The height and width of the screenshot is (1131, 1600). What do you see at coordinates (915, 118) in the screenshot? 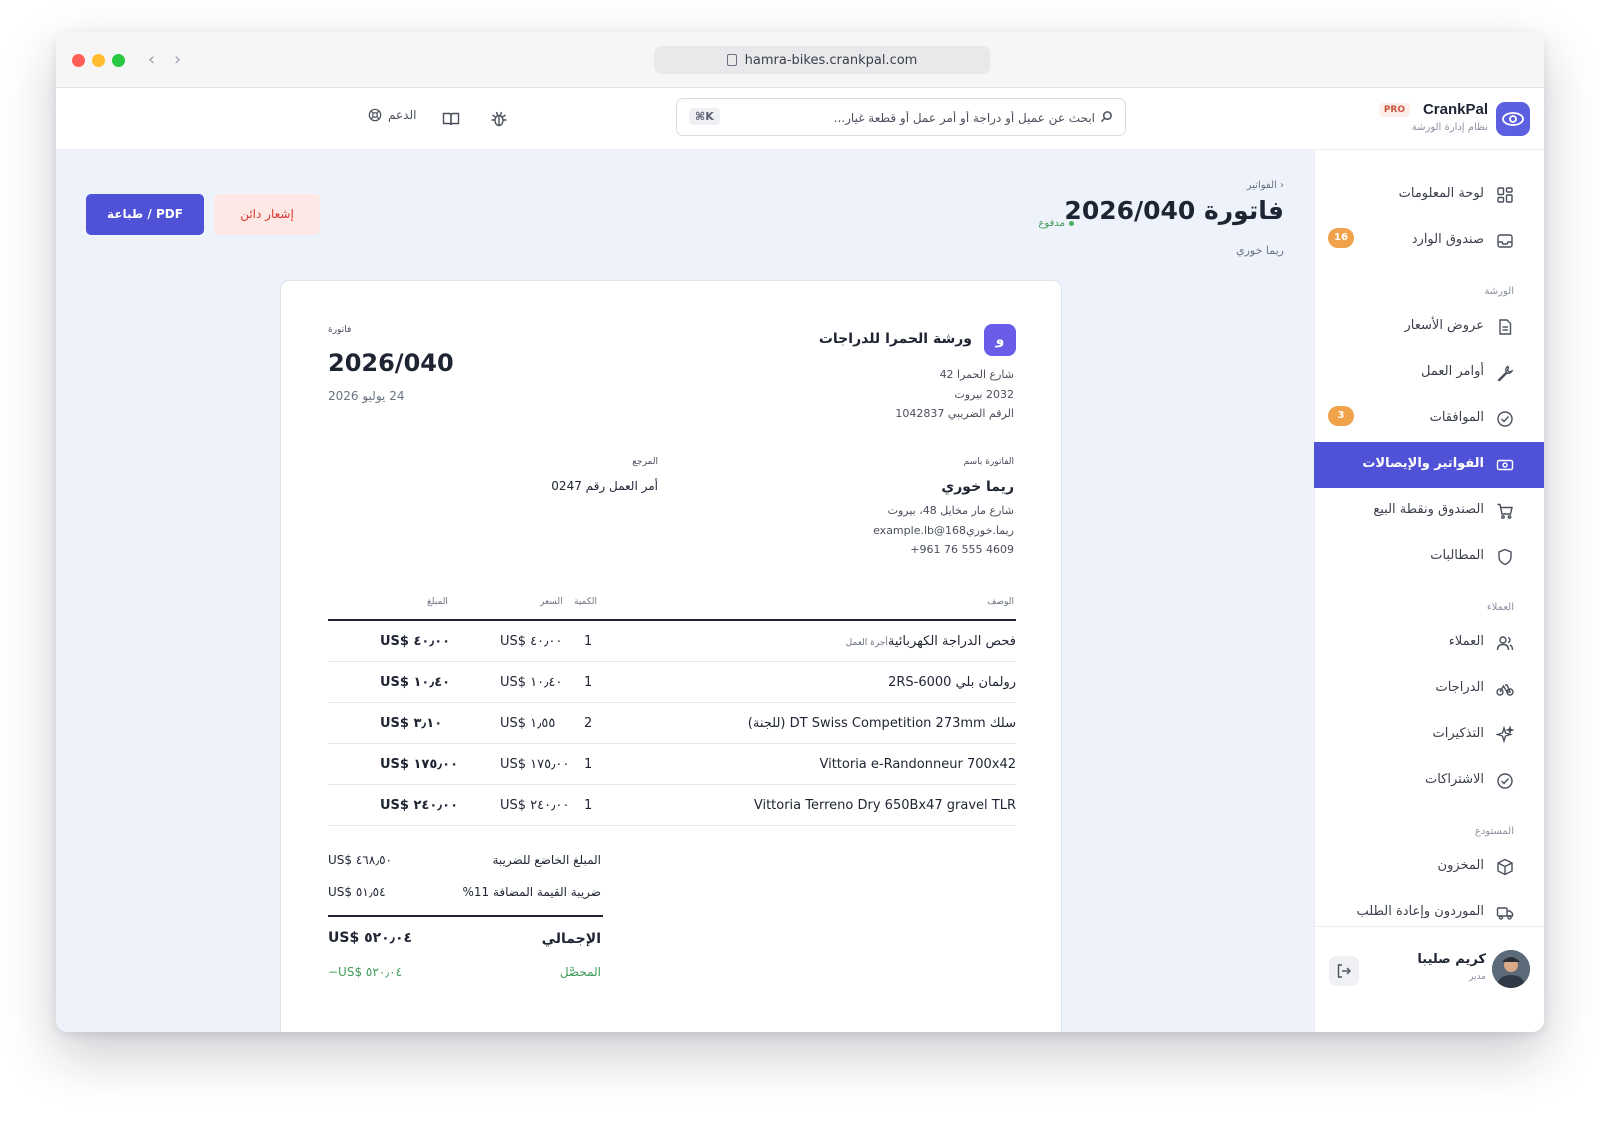
I see `search-input` at bounding box center [915, 118].